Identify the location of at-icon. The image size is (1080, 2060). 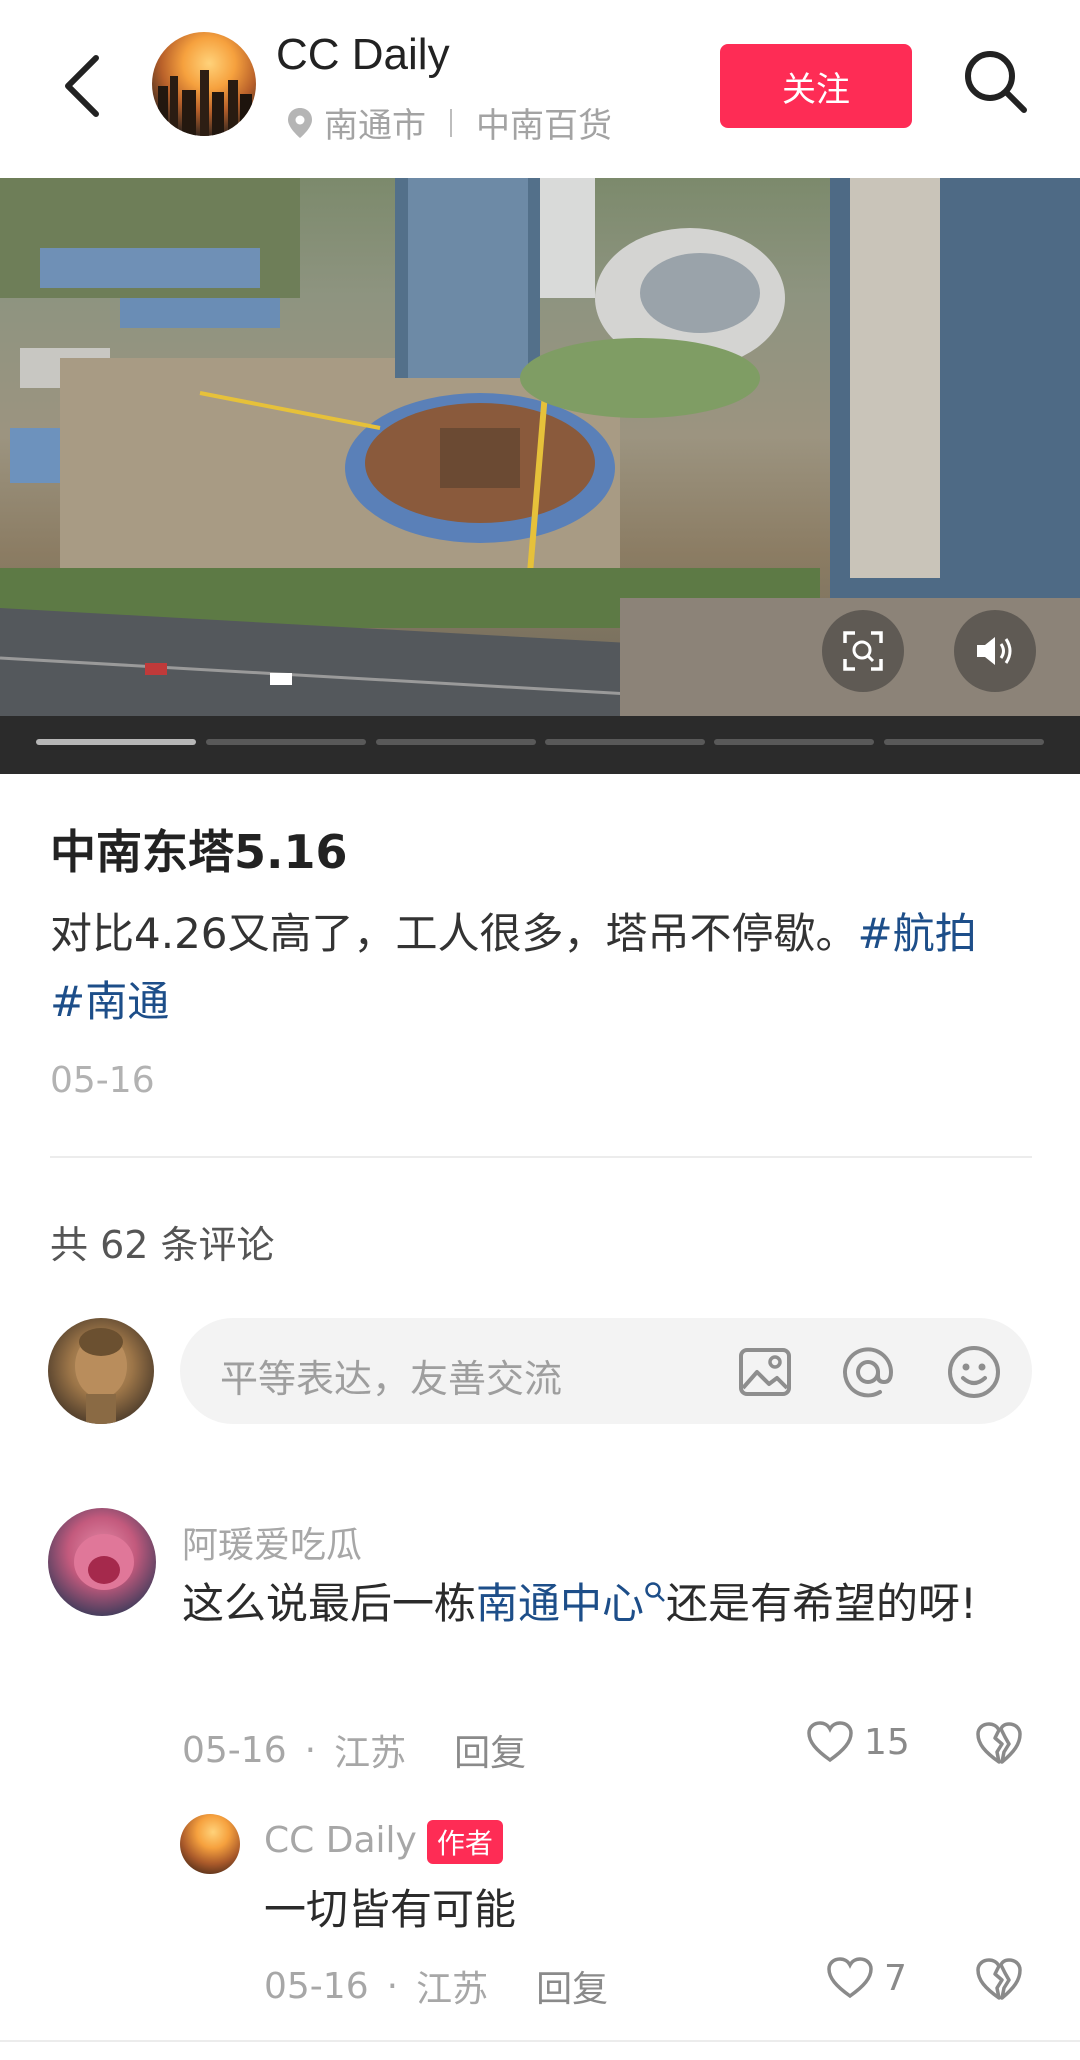
(868, 1372).